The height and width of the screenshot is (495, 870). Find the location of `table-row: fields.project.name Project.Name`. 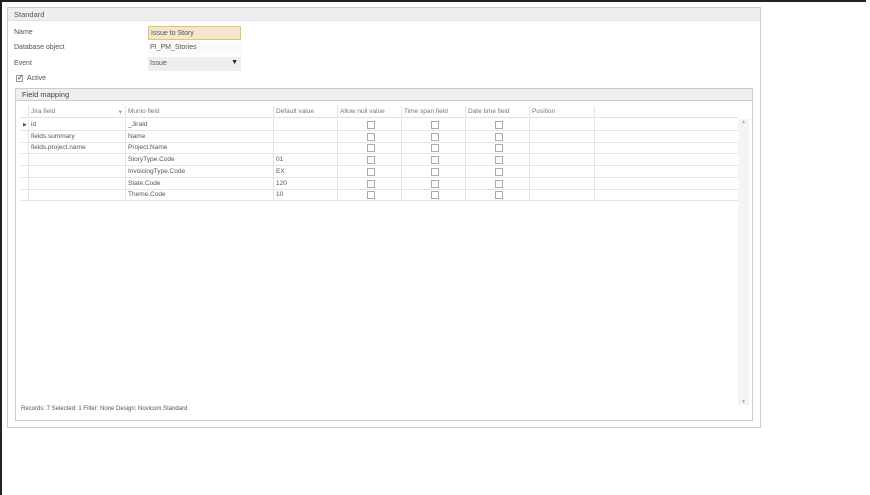

table-row: fields.project.name Project.Name is located at coordinates (379, 148).